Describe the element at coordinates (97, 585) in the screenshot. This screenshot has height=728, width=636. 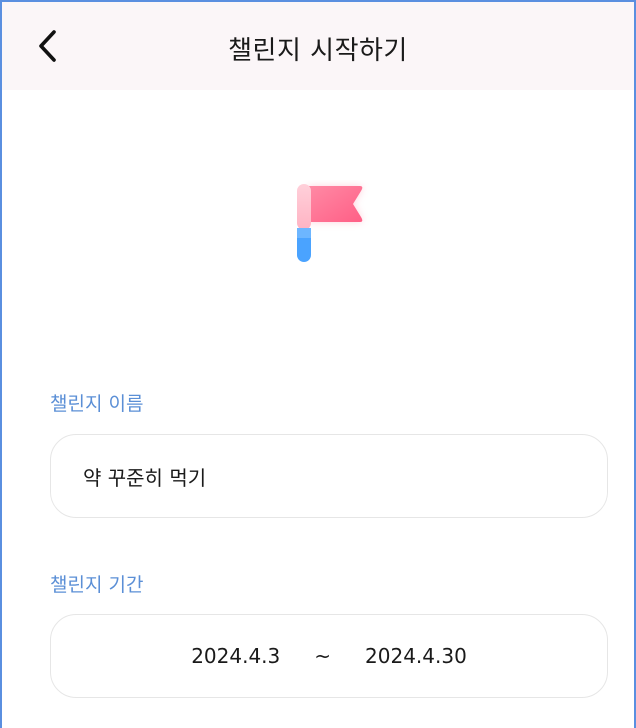
I see `challenge-period-label: 챌린지 기간` at that location.